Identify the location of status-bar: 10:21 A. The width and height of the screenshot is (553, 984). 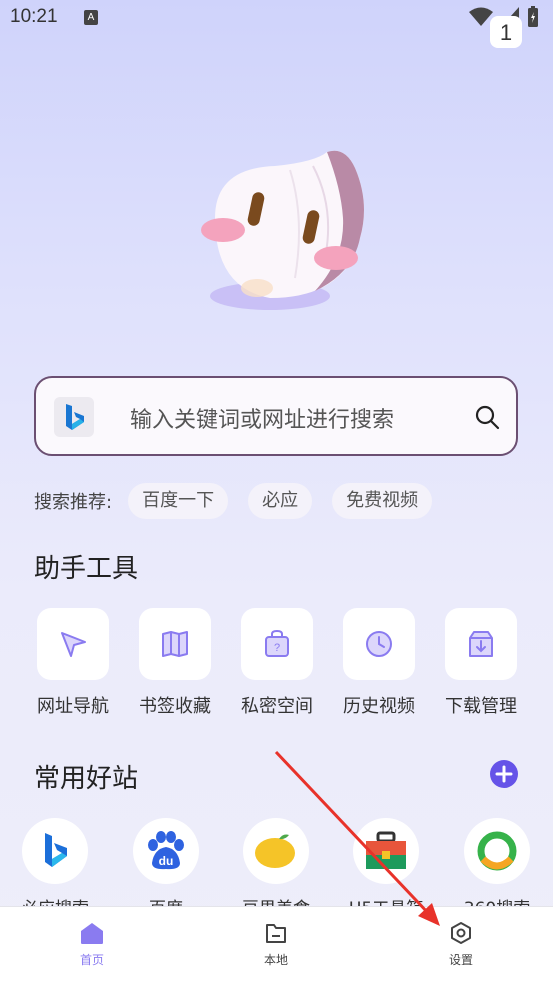
(276, 20).